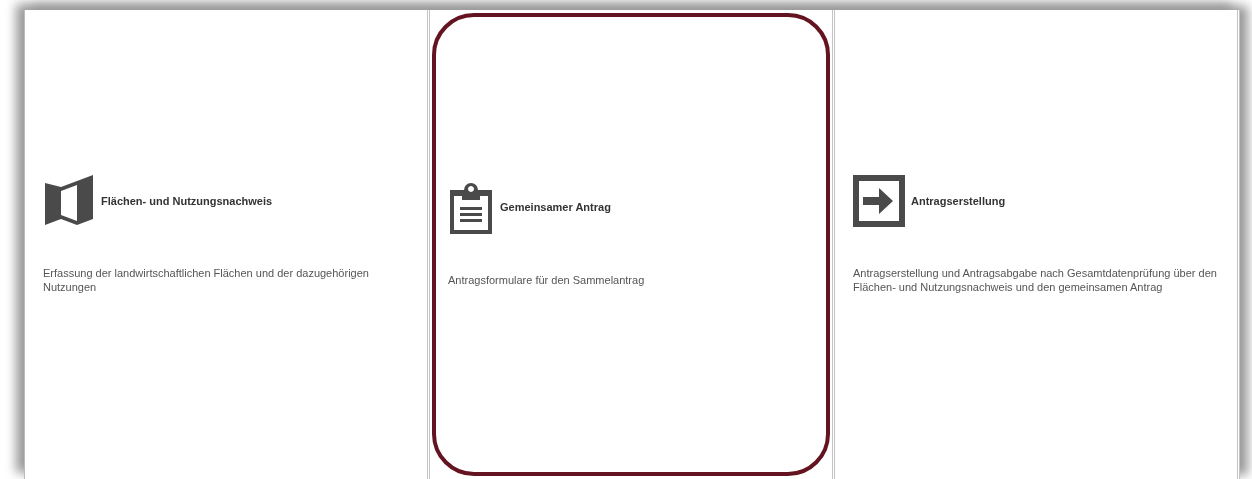 This screenshot has height=479, width=1252. Describe the element at coordinates (547, 280) in the screenshot. I see `tile-description: Antragsformulare für den Sammelantrag` at that location.